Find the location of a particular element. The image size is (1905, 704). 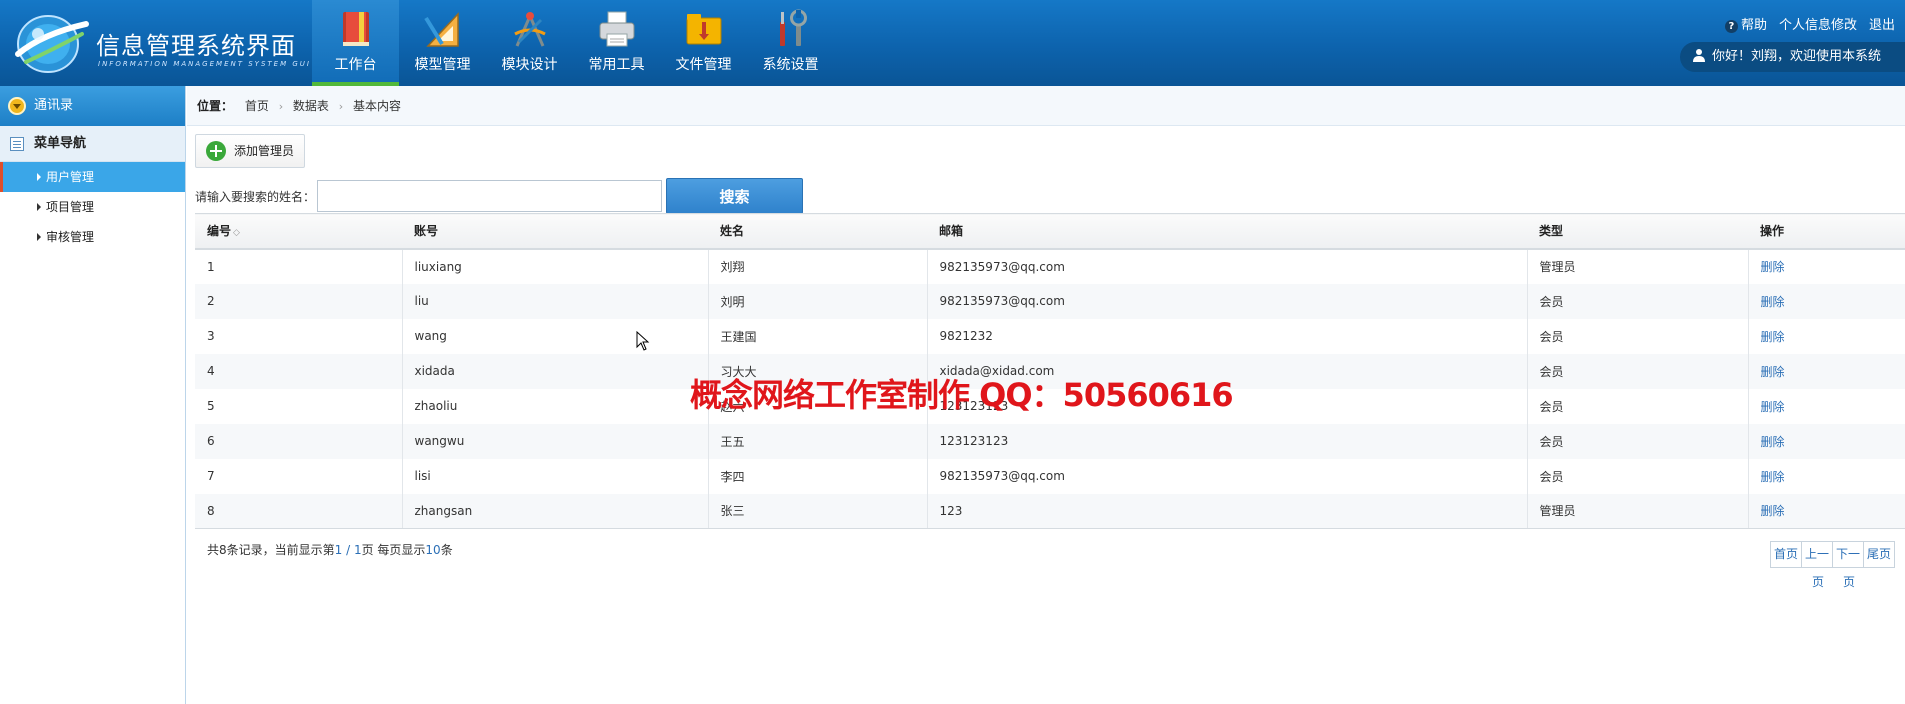

cell-email: 123123123 is located at coordinates (1227, 441).